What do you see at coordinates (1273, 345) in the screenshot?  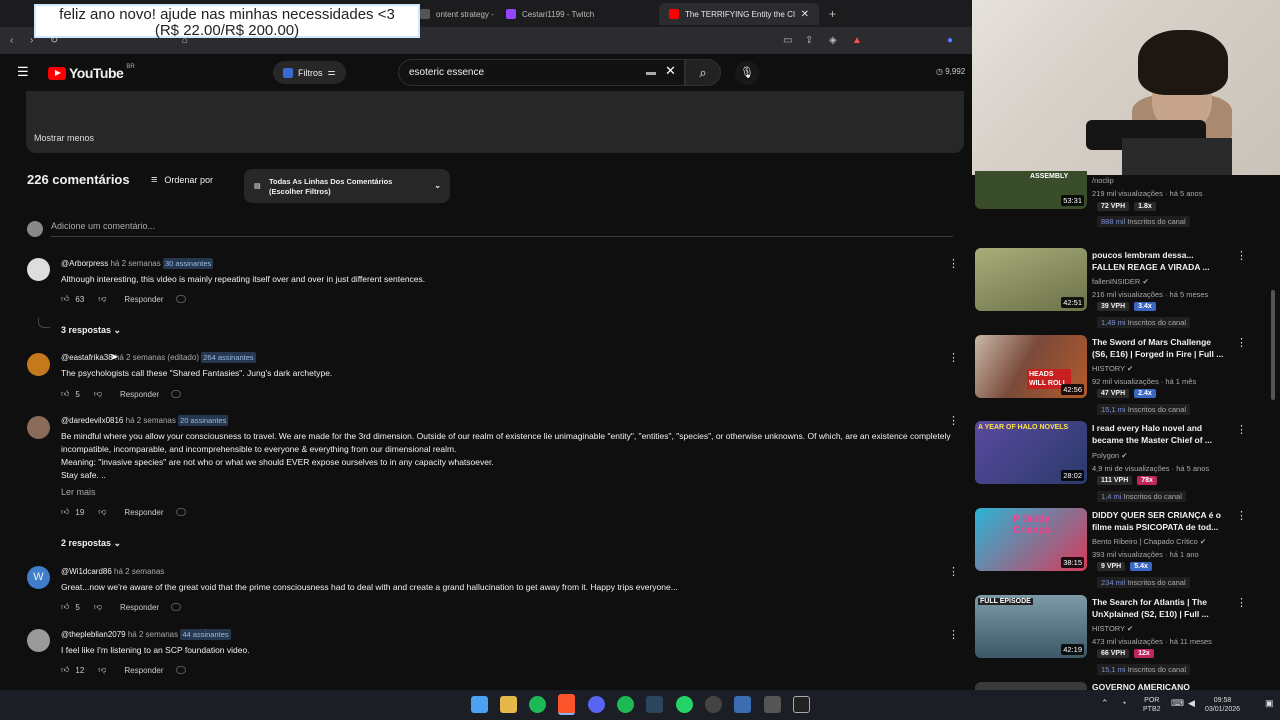 I see `scrollbar` at bounding box center [1273, 345].